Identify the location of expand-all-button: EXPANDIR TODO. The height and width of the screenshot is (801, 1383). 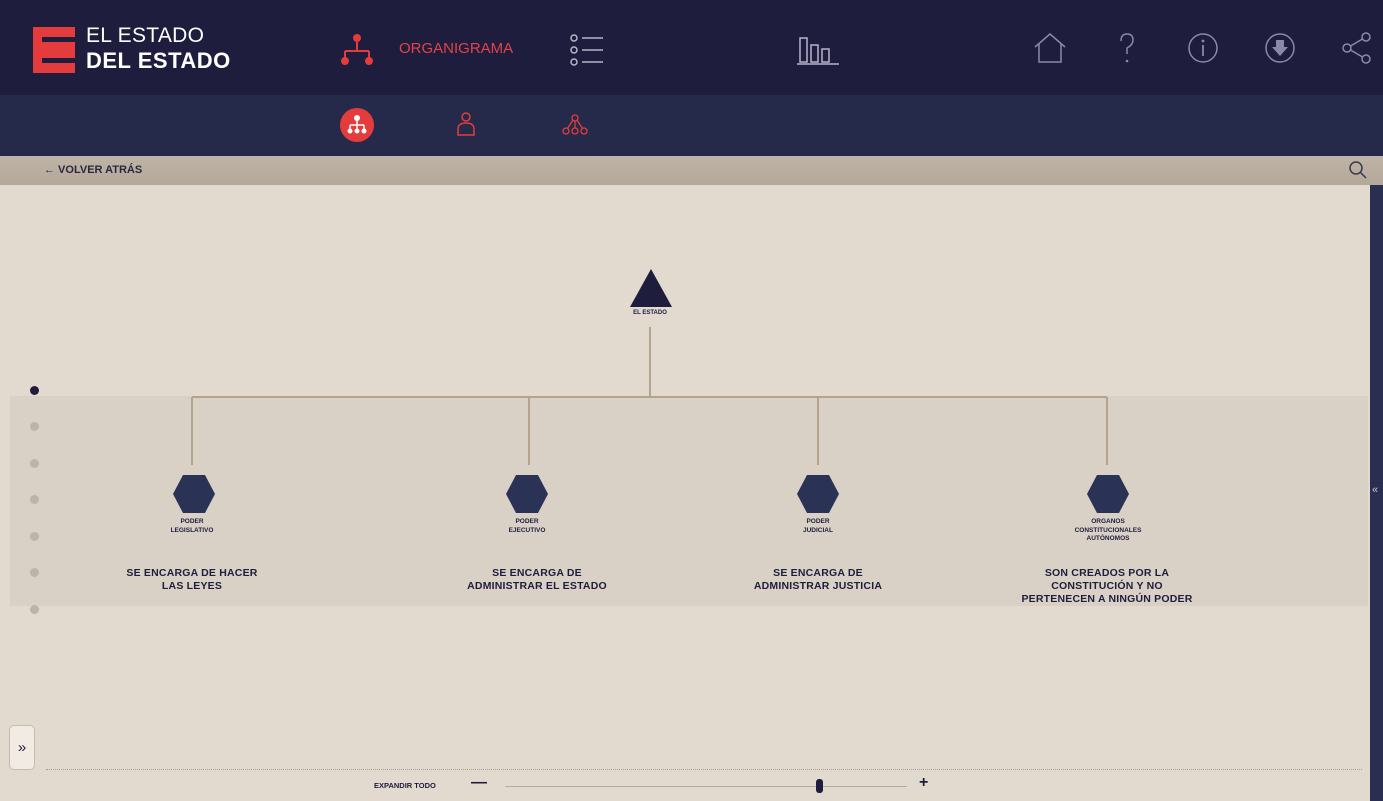
(405, 785).